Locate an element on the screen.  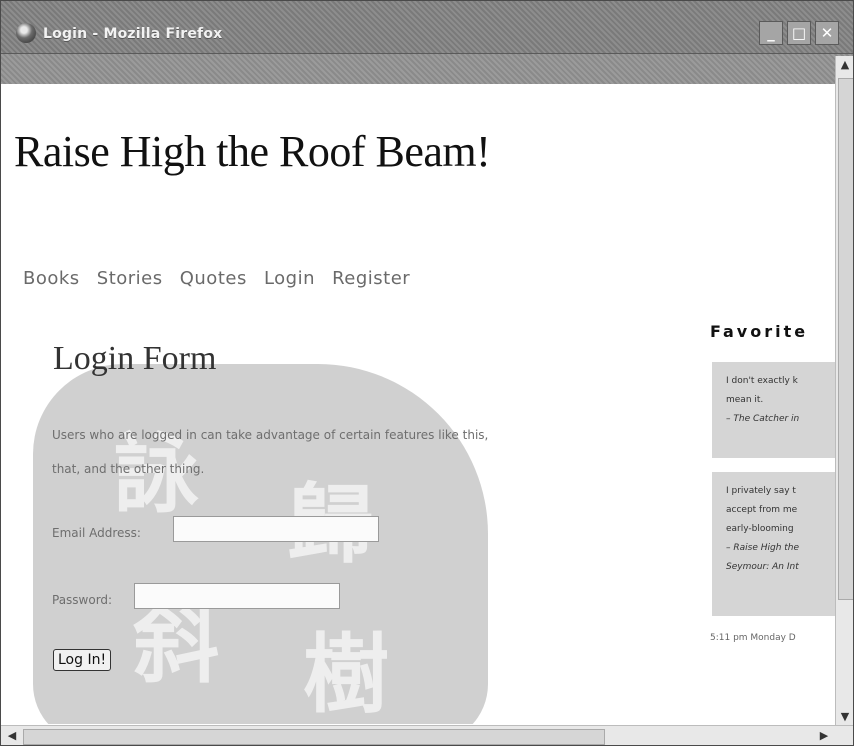
timestamp: 5:11 pm Monday D is located at coordinates (753, 638).